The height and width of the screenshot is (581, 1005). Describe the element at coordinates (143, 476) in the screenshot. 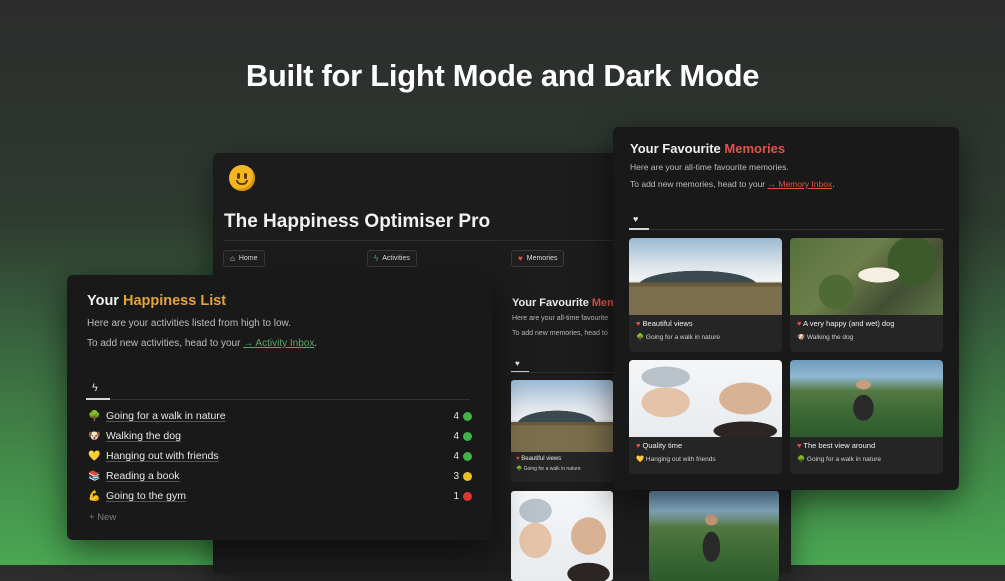

I see `activity-name: Reading a book` at that location.